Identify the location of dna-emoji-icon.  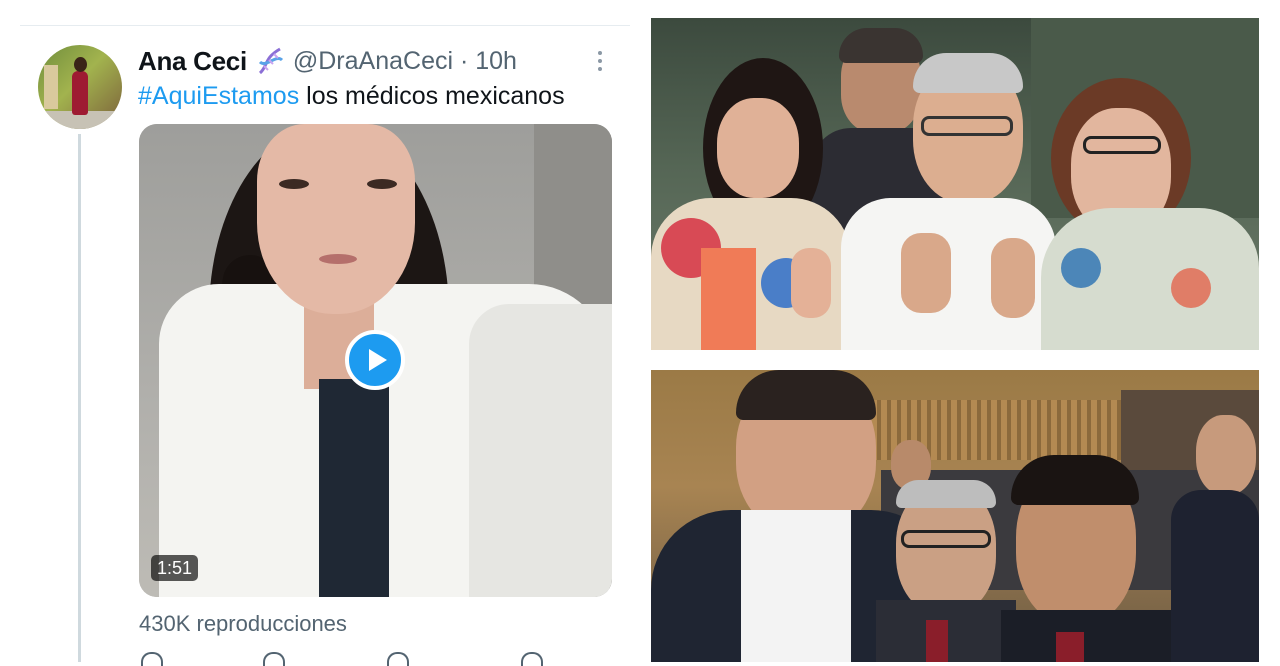
(270, 61).